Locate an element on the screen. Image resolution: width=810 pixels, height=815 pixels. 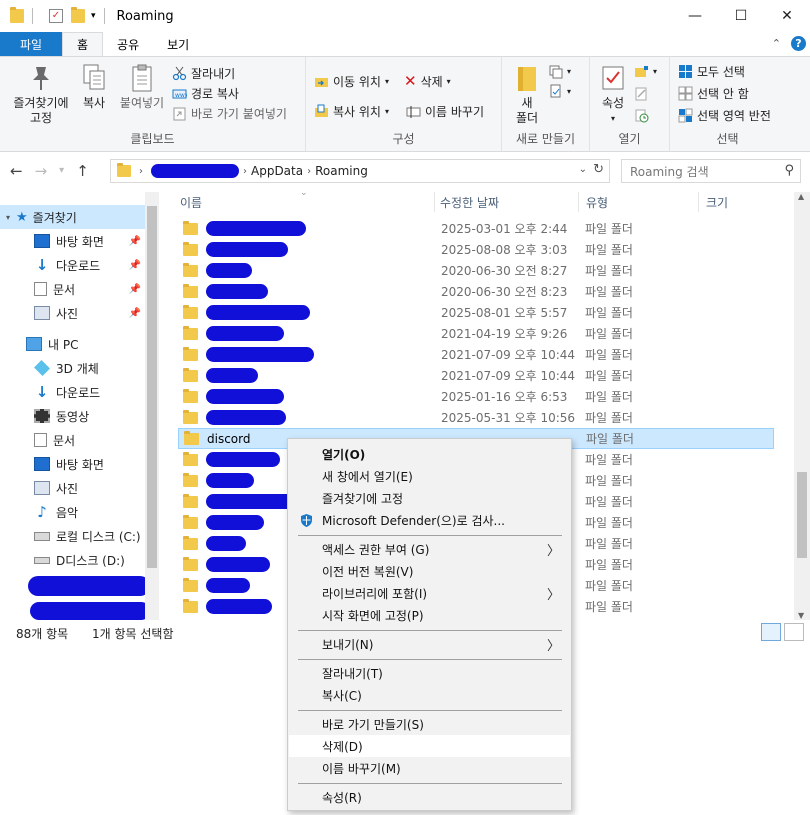
paste-button: 붙여넣기 is located at coordinates (142, 87).